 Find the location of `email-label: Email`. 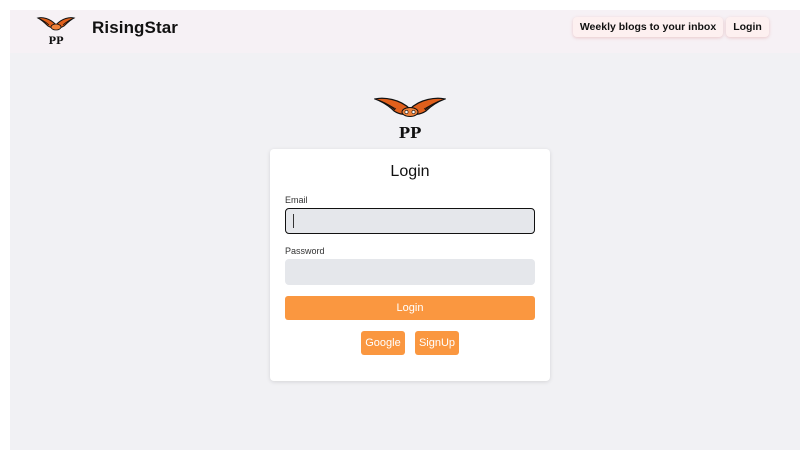

email-label: Email is located at coordinates (296, 200).